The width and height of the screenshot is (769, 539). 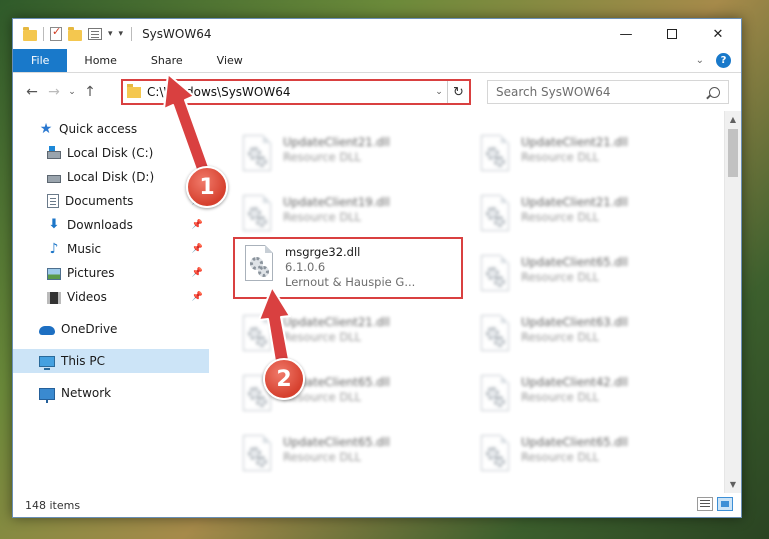 What do you see at coordinates (111, 273) in the screenshot?
I see `sidebar-item-pictures: Pictures 📌` at bounding box center [111, 273].